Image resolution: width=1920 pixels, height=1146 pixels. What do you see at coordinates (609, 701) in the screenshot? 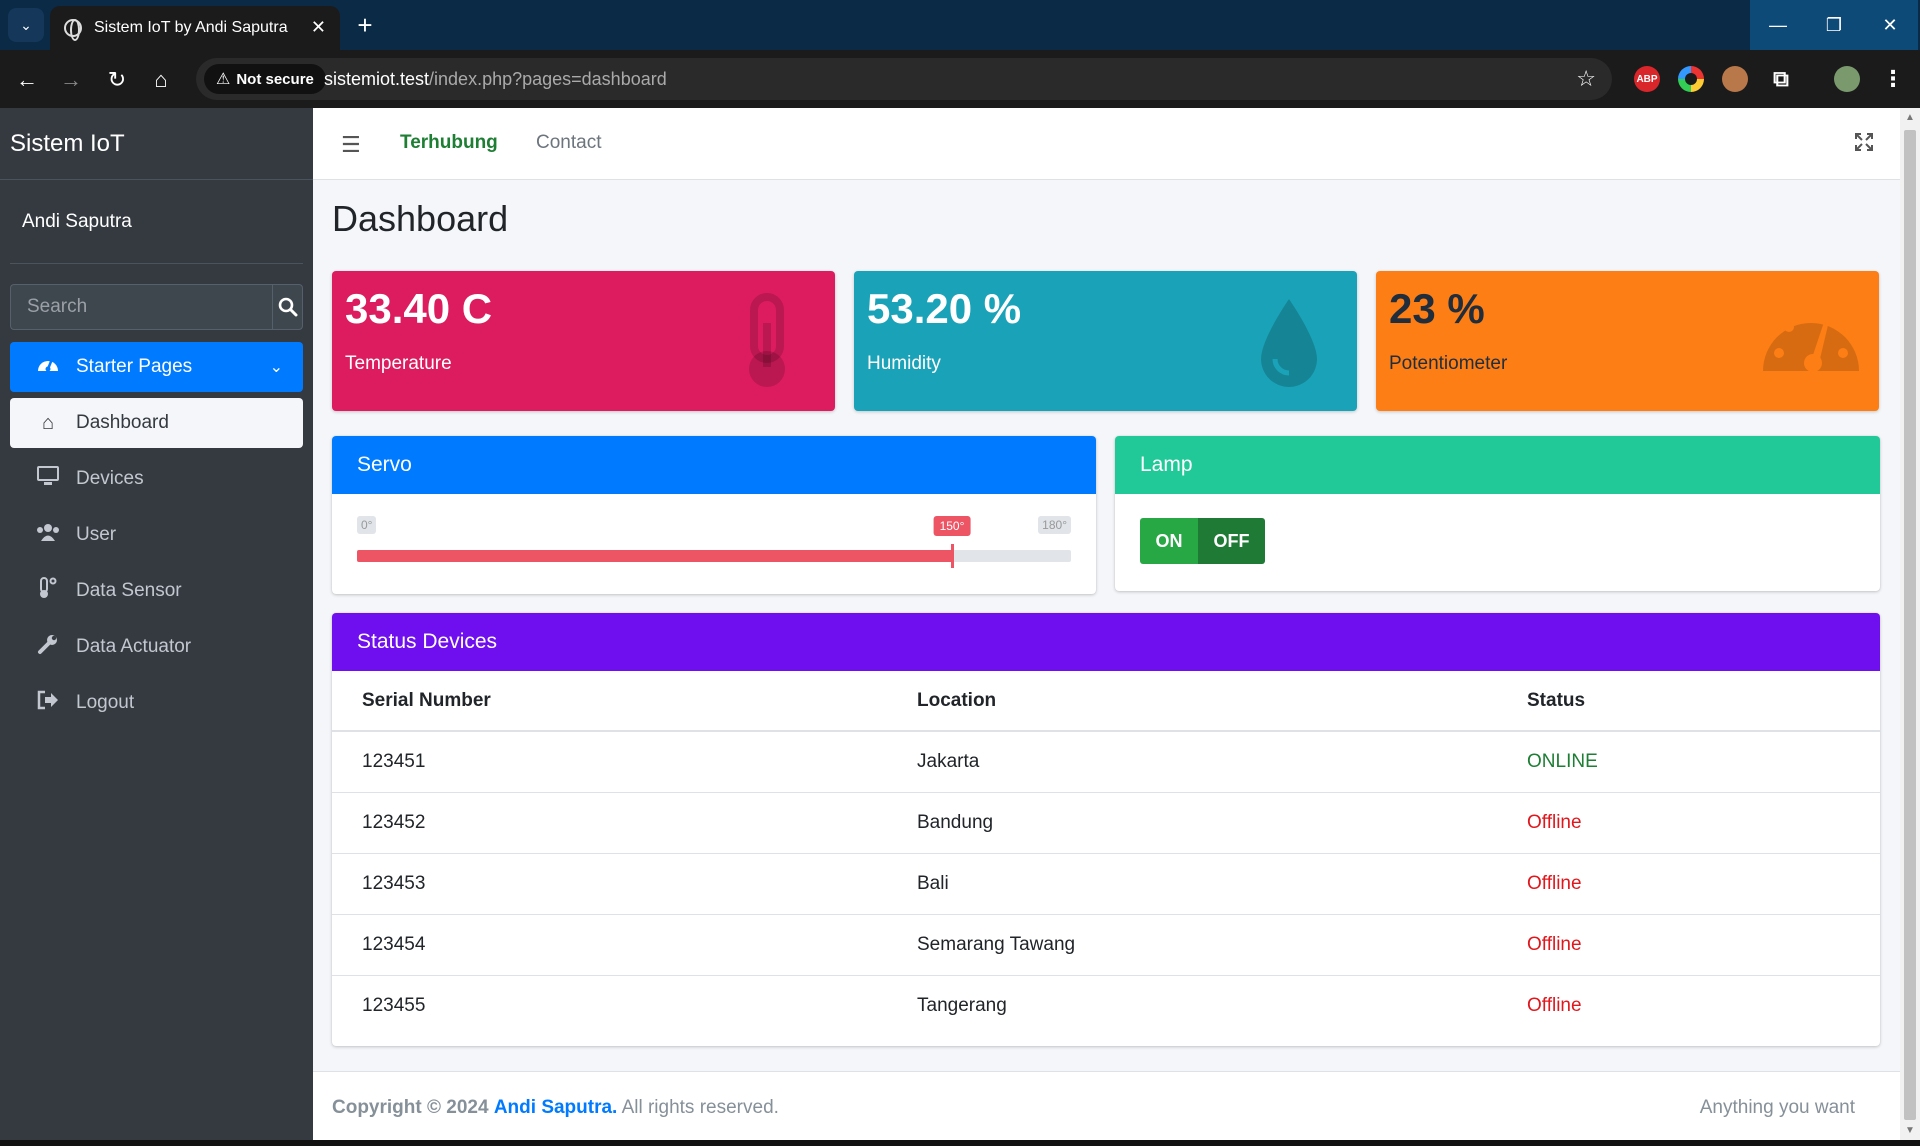
I see `column-header: Serial Number` at bounding box center [609, 701].